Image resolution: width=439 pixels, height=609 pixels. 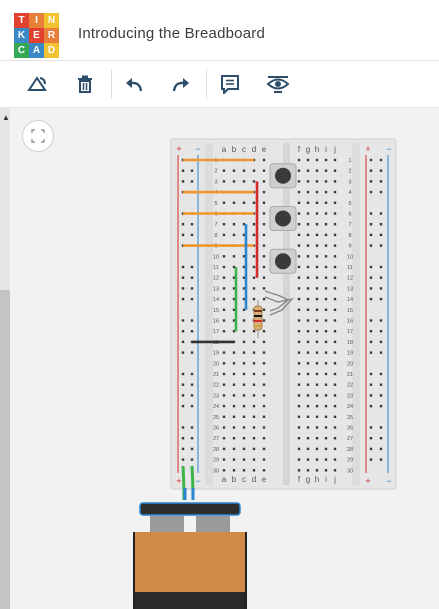 I want to click on eye-icon, so click(x=278, y=84).